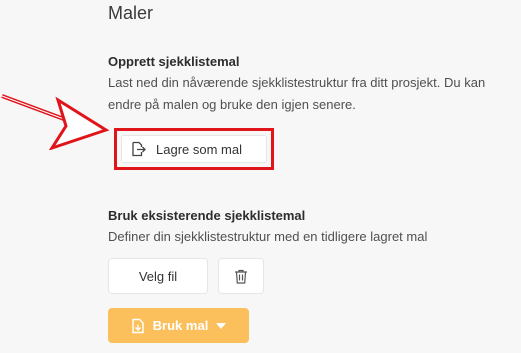 This screenshot has height=353, width=521. I want to click on section-title: Maler, so click(131, 13).